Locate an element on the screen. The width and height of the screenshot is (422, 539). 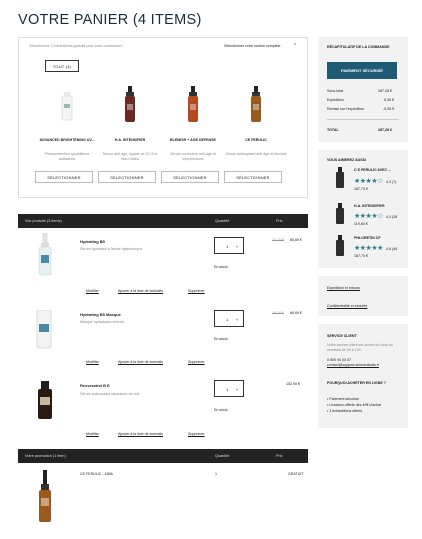
recommended-product-name: H.A. INTENSIFIER is located at coordinates (369, 206).